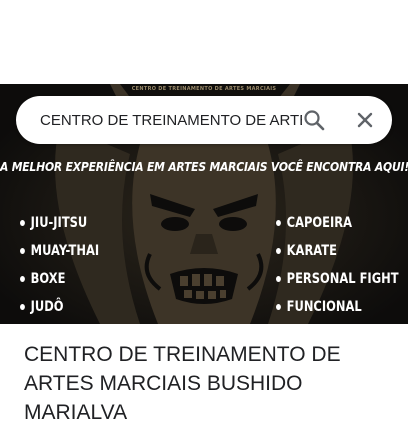 The width and height of the screenshot is (408, 427). I want to click on list-item: MUAY-THAI, so click(59, 251).